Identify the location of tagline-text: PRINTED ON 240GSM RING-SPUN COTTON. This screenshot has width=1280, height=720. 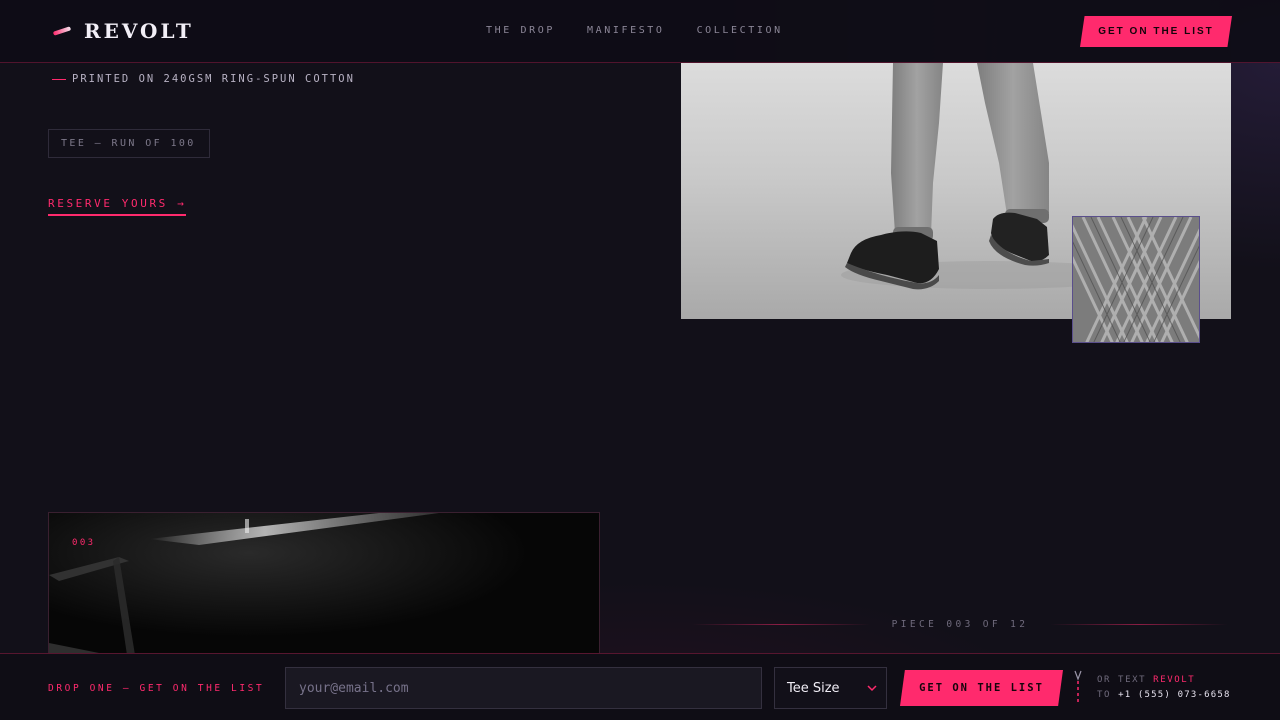
(213, 79).